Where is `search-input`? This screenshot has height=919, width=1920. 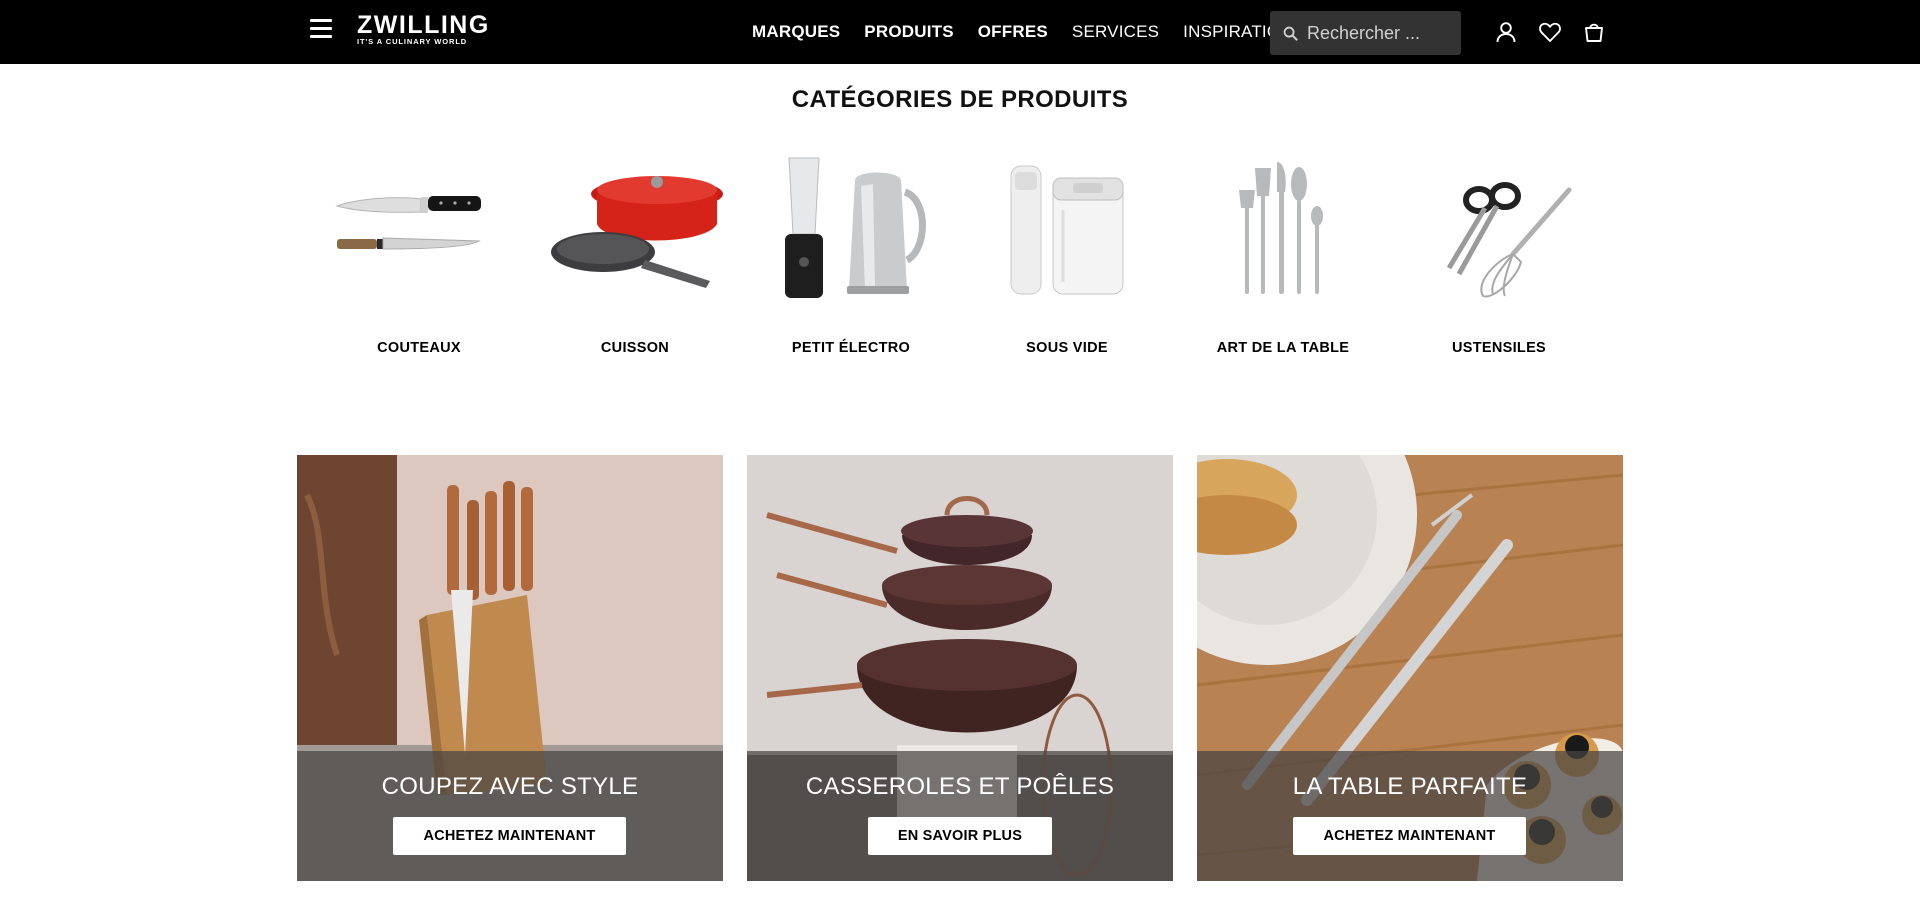
search-input is located at coordinates (1382, 33).